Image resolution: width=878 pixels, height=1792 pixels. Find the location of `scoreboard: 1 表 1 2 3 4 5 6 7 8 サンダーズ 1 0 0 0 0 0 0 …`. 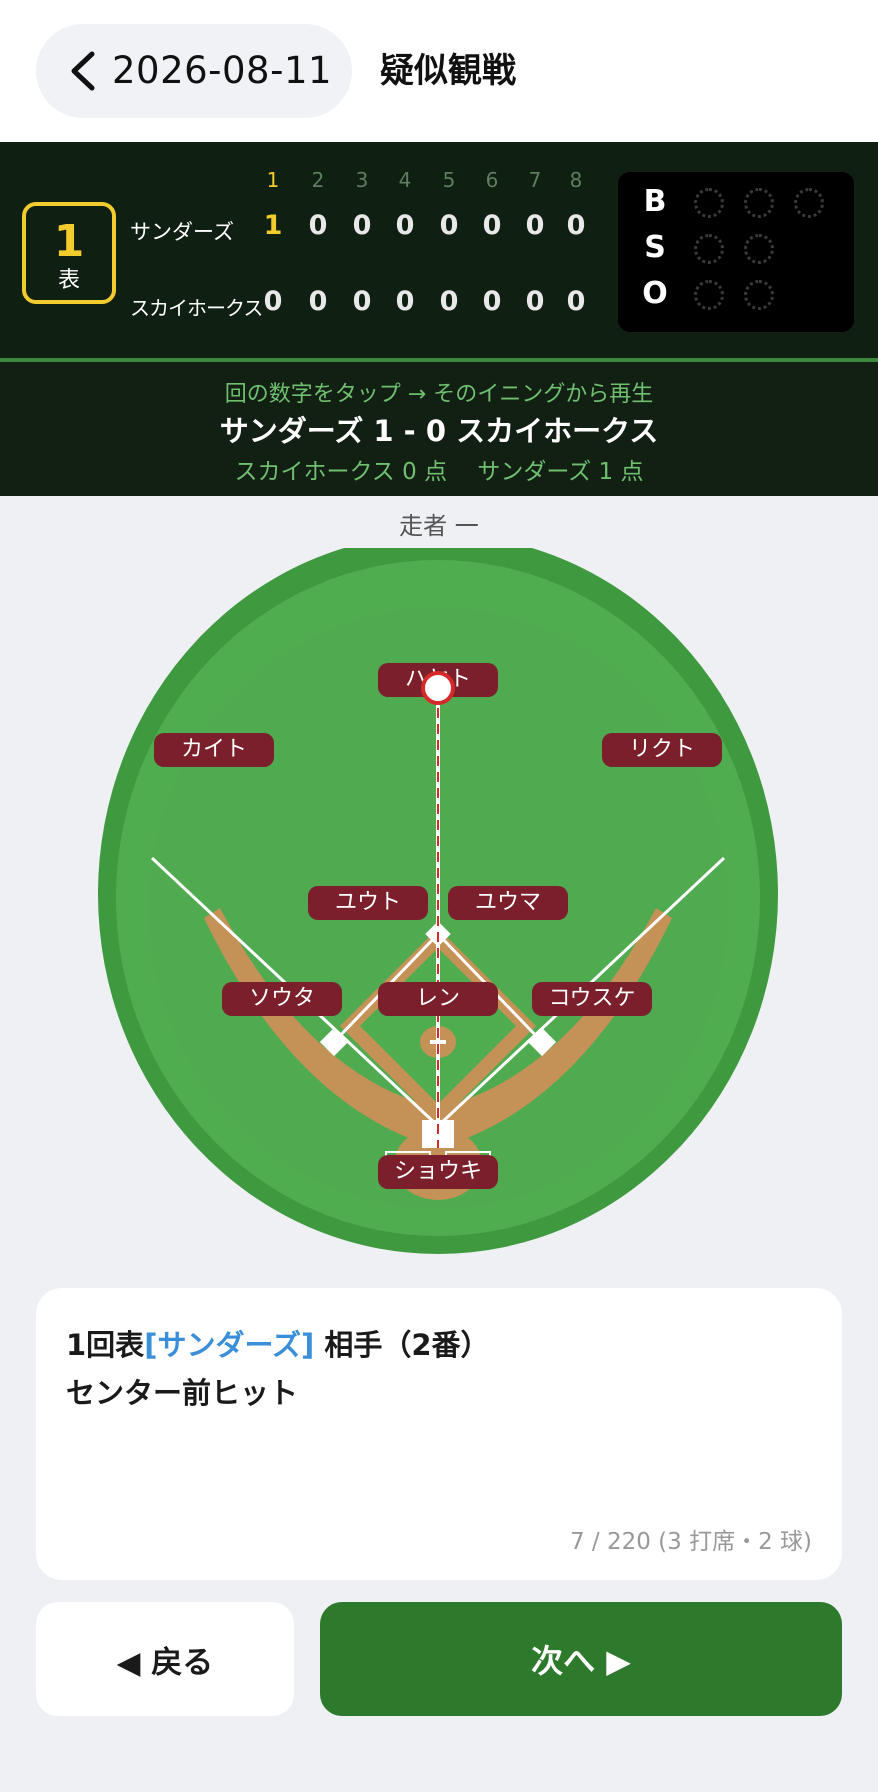

scoreboard: 1 表 1 2 3 4 5 6 7 8 サンダーズ 1 0 0 0 0 0 0 … is located at coordinates (439, 250).